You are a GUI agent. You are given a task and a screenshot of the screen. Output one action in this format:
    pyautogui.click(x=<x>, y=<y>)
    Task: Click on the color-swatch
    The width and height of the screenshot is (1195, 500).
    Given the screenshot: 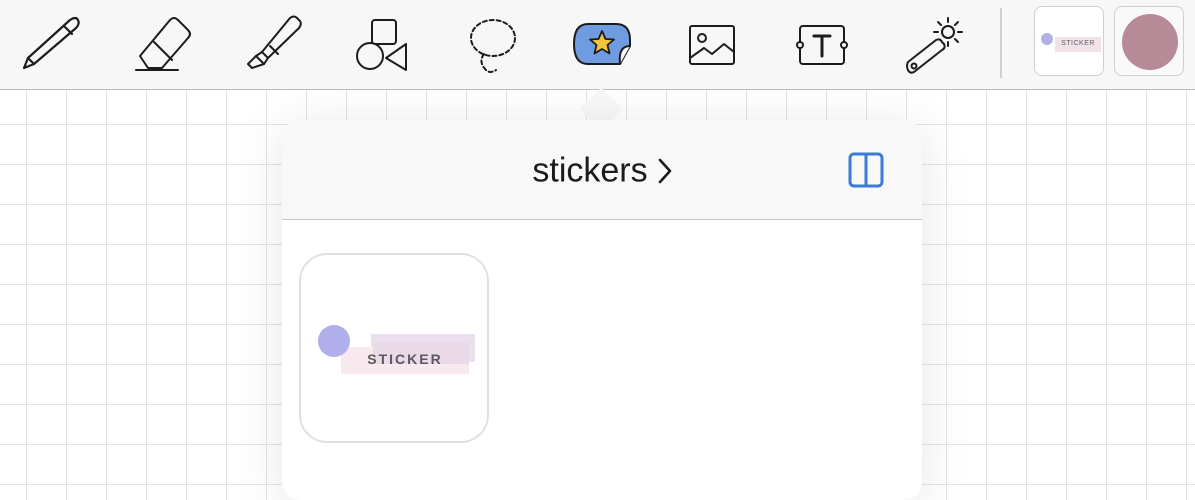 What is the action you would take?
    pyautogui.click(x=1150, y=42)
    